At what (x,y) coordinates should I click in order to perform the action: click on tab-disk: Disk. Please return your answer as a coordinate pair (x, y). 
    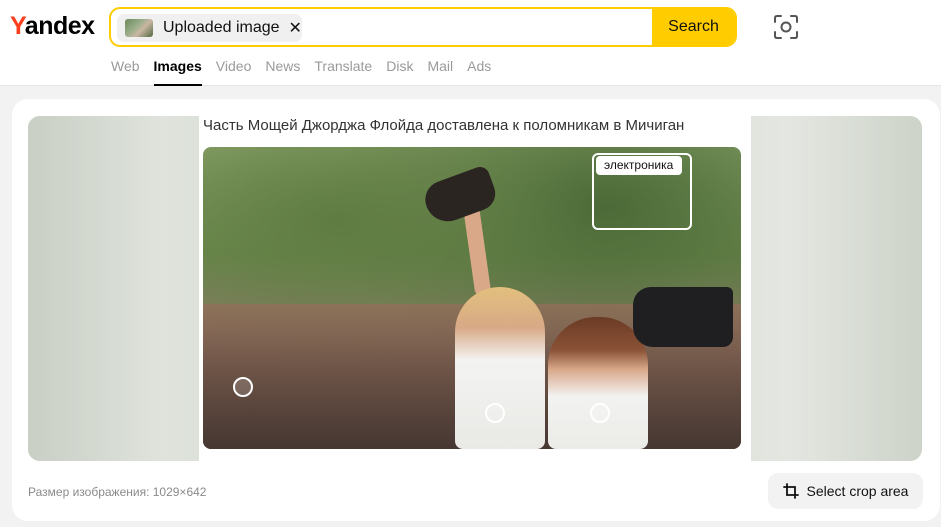
    Looking at the image, I should click on (399, 72).